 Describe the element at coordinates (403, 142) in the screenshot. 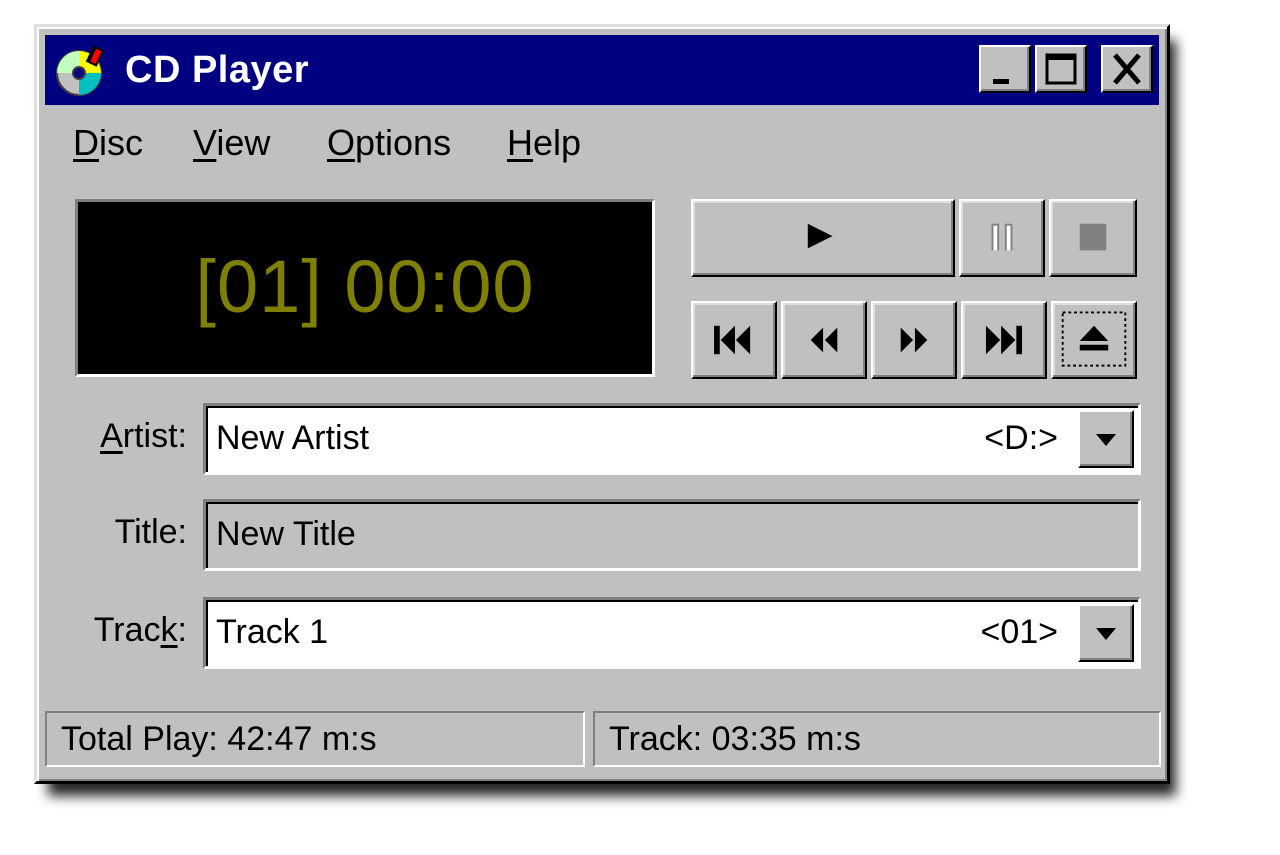

I see `menu-options-label: ptions` at that location.